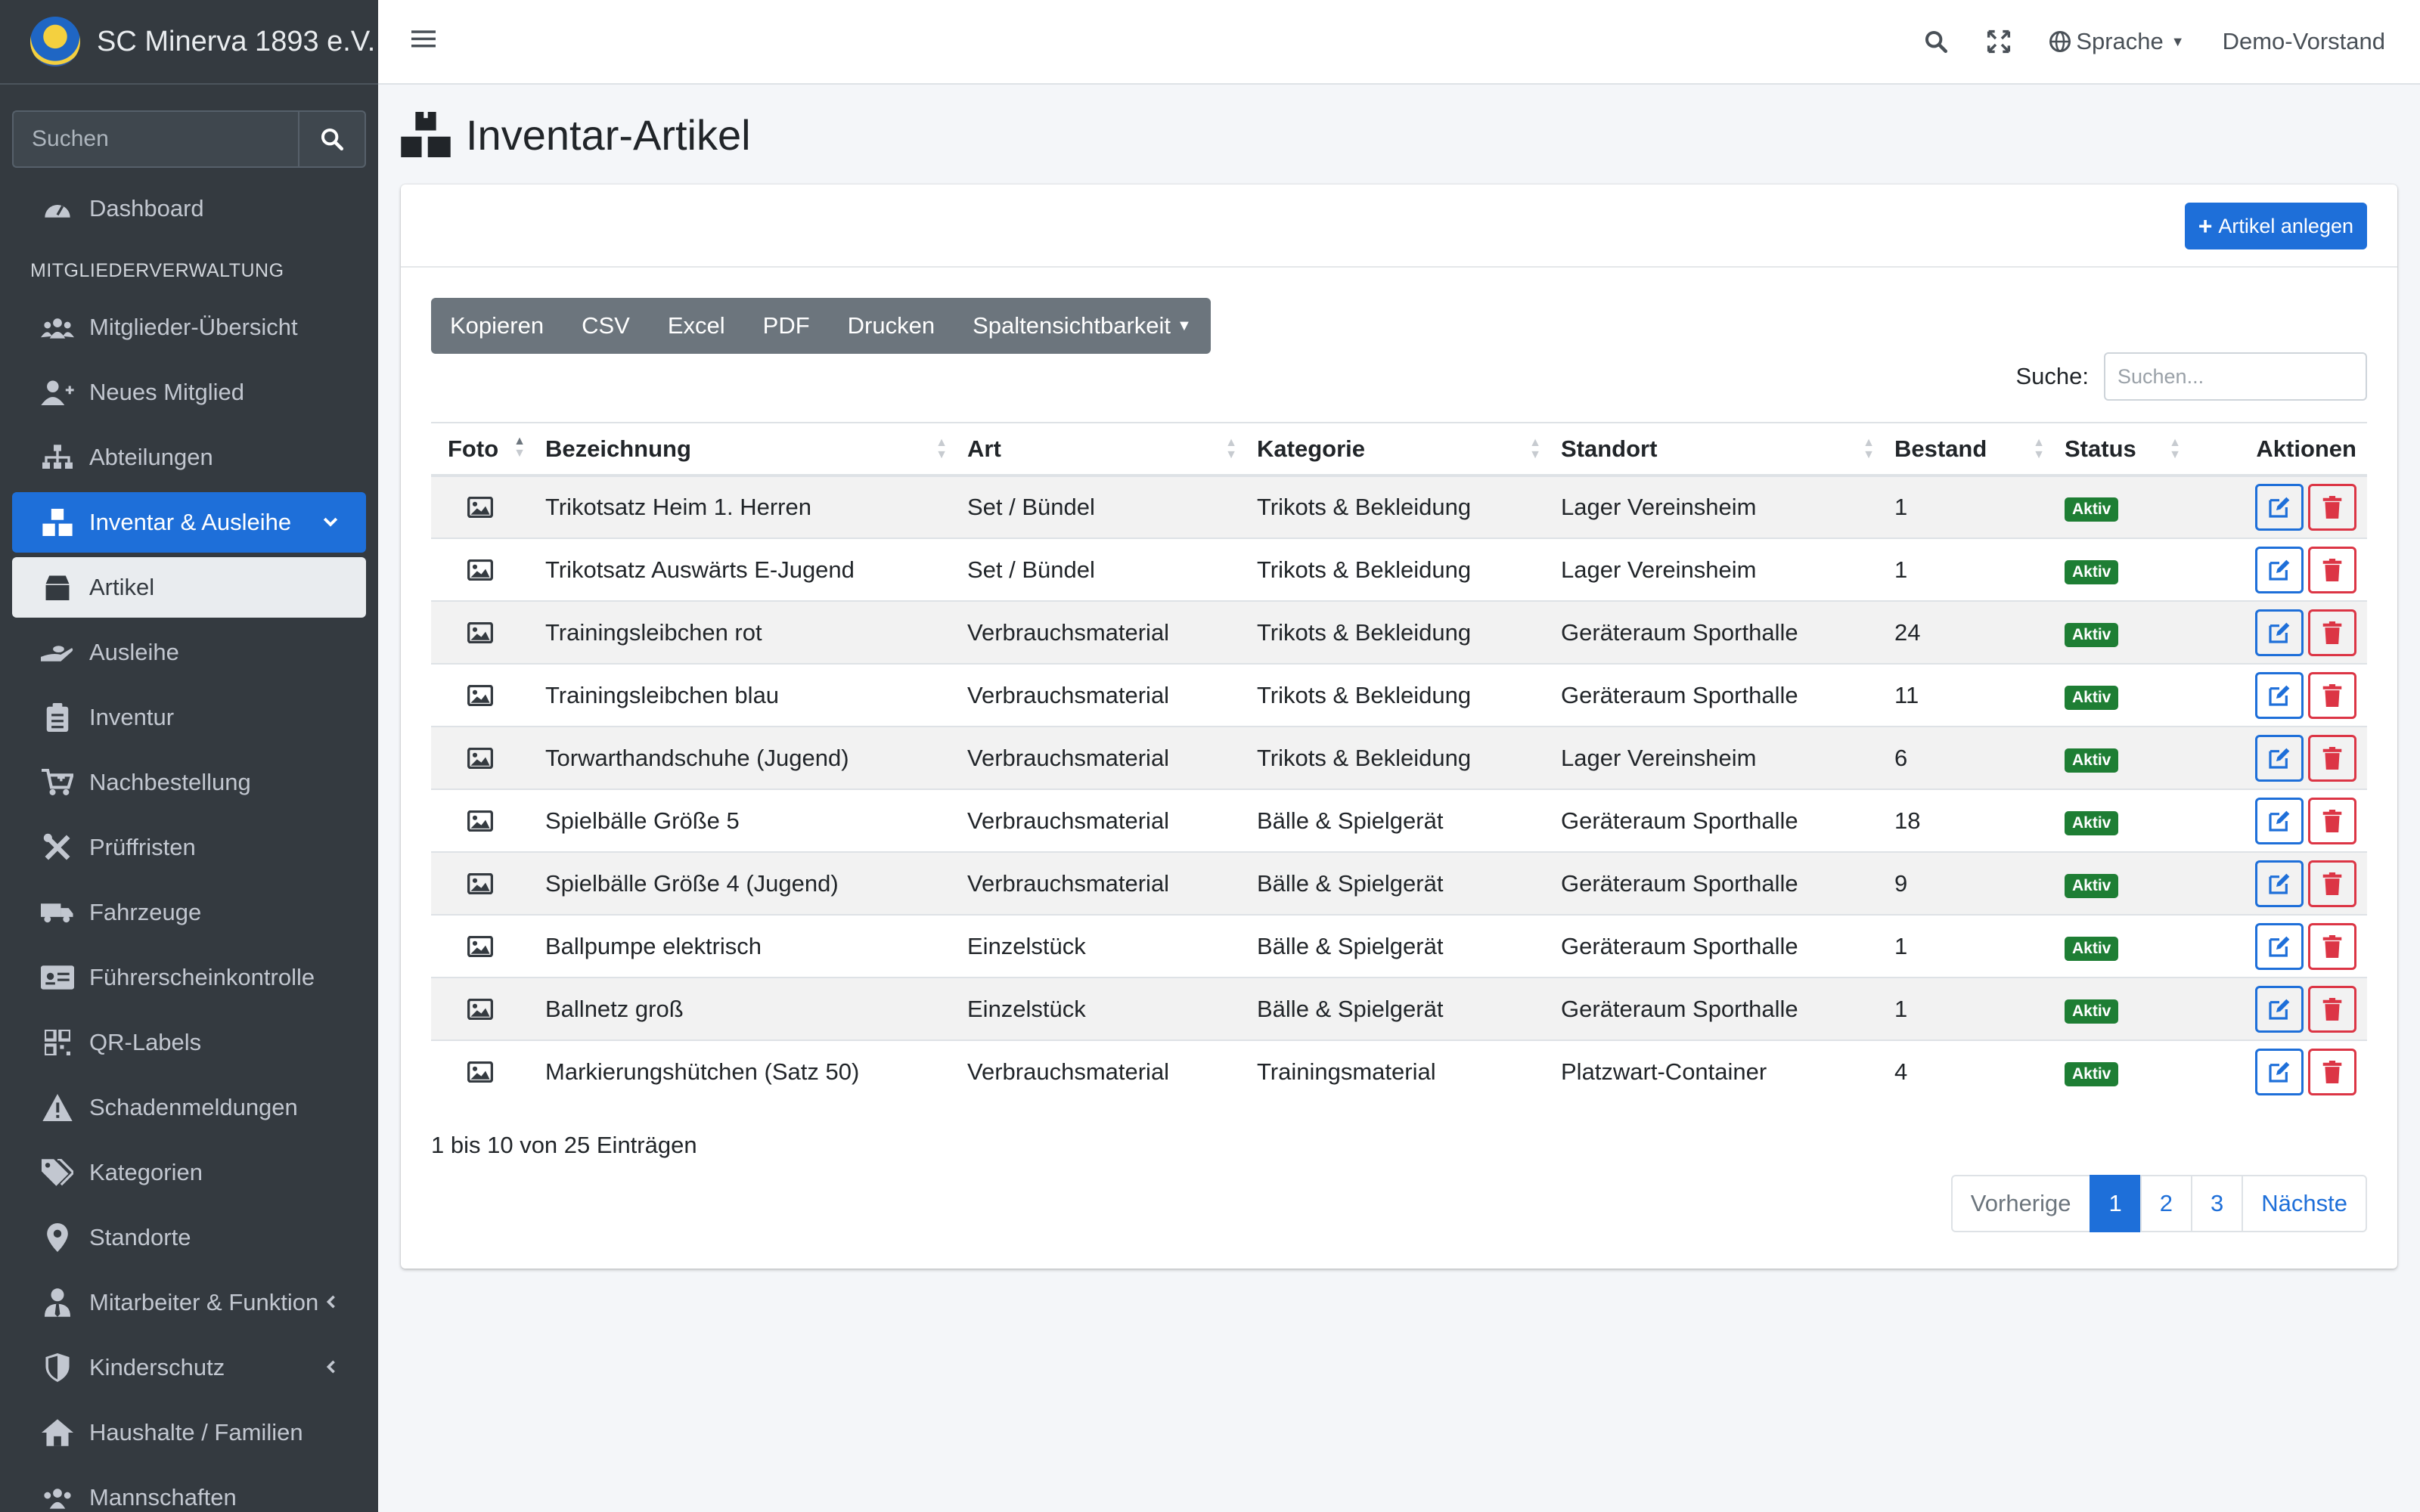 The image size is (2420, 1512). I want to click on sidebar-item-inspections: Prüffristen, so click(189, 847).